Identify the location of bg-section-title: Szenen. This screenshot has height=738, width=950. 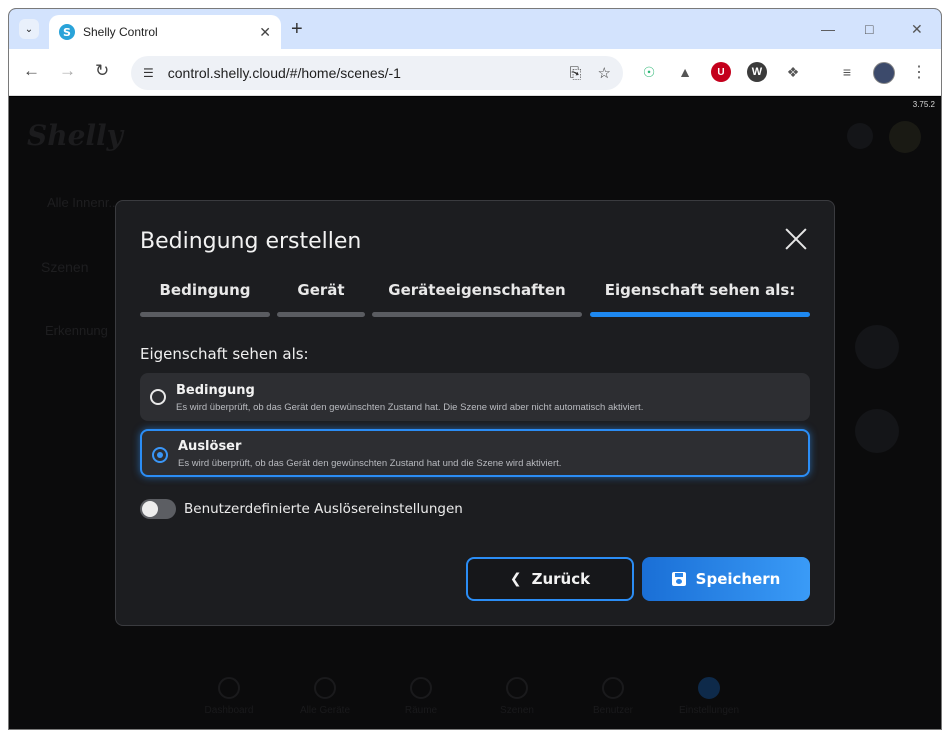
(65, 267).